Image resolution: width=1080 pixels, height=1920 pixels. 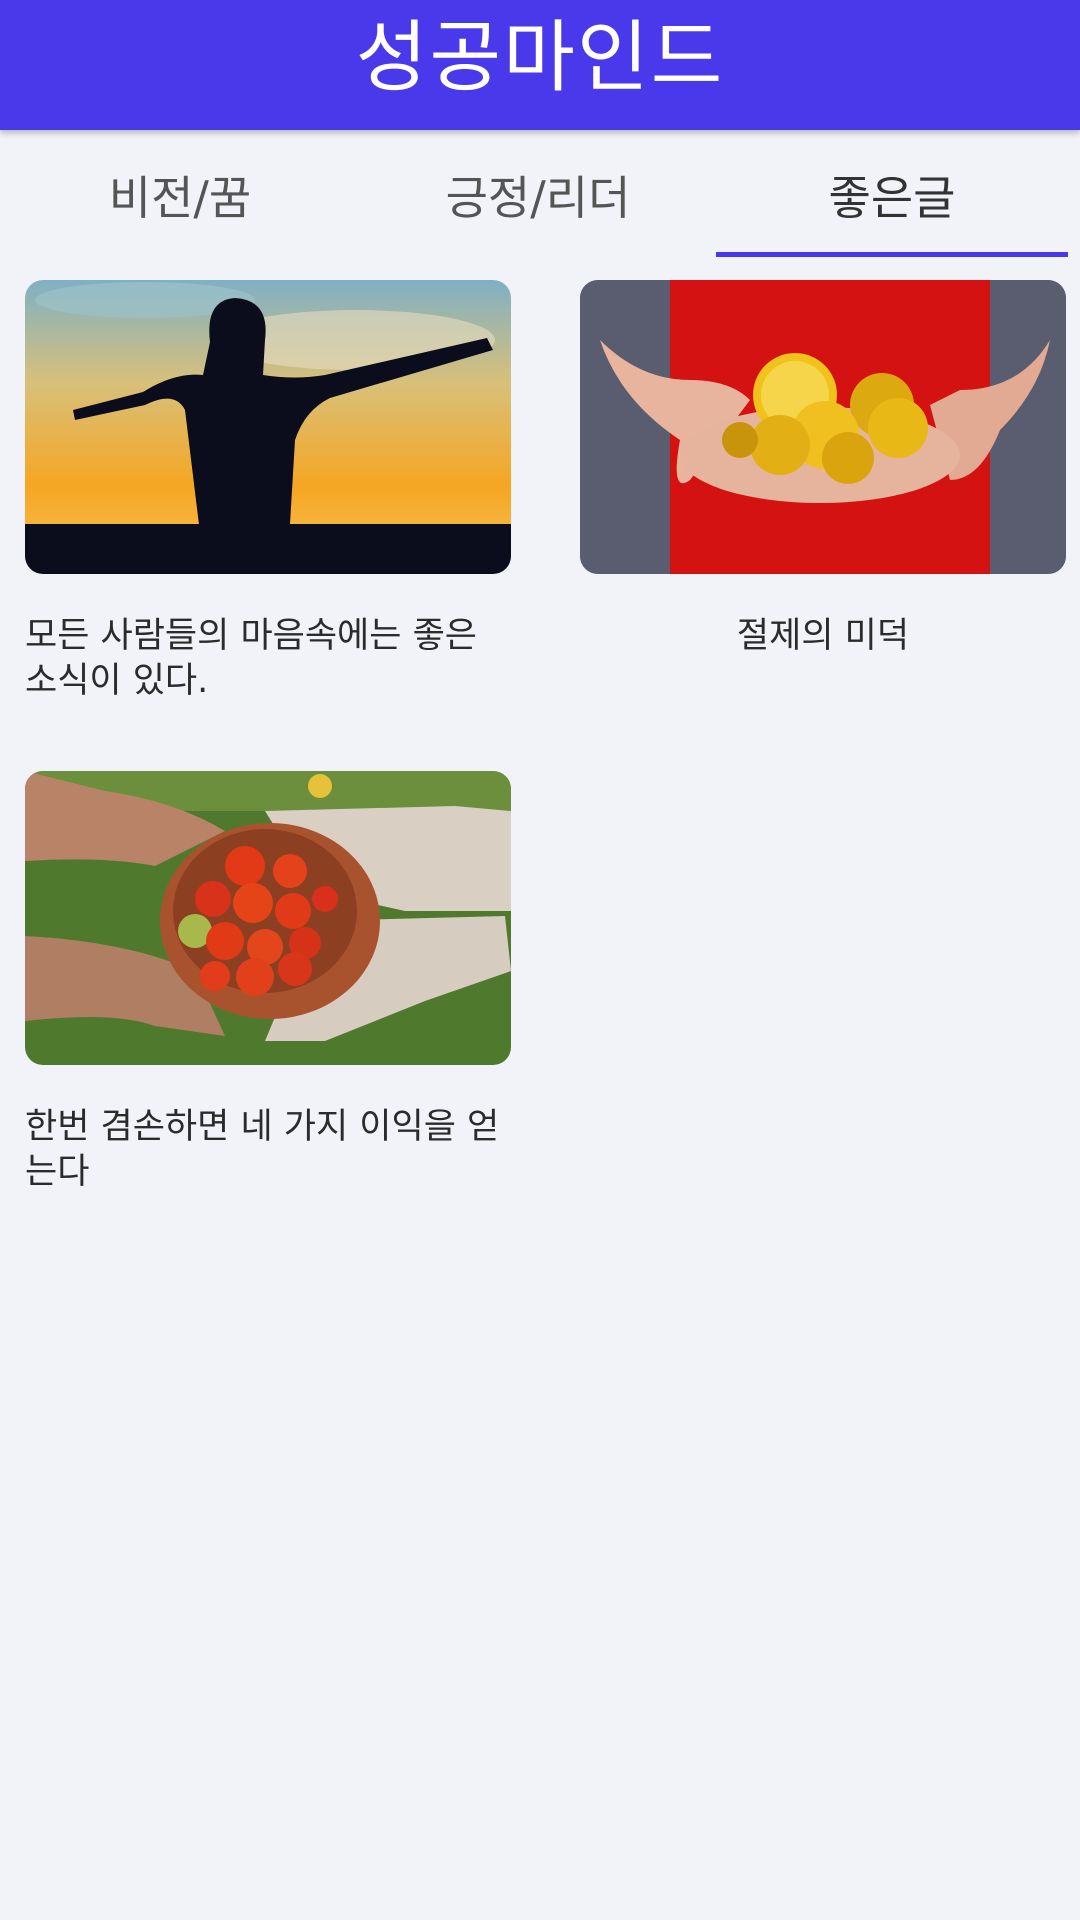 I want to click on tab-vision-dream: 비전/꿈, so click(x=180, y=195).